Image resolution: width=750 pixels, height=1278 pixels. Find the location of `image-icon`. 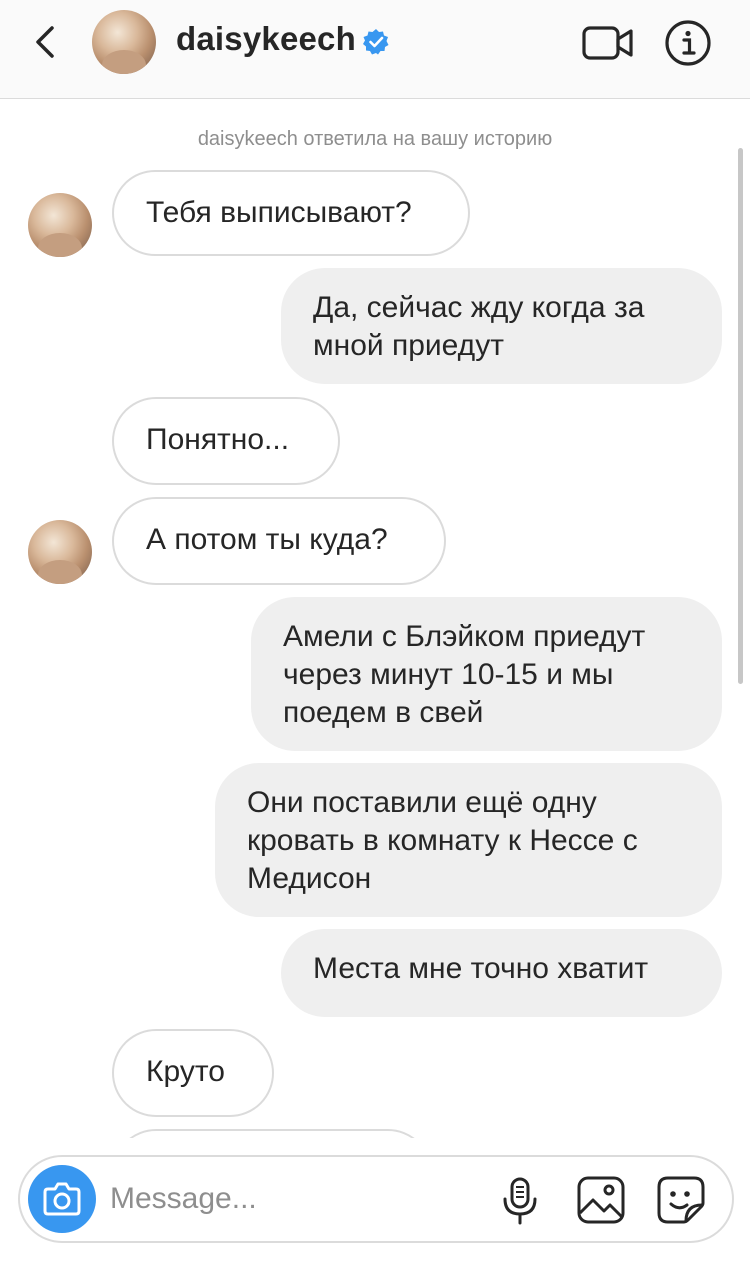

image-icon is located at coordinates (601, 1200).